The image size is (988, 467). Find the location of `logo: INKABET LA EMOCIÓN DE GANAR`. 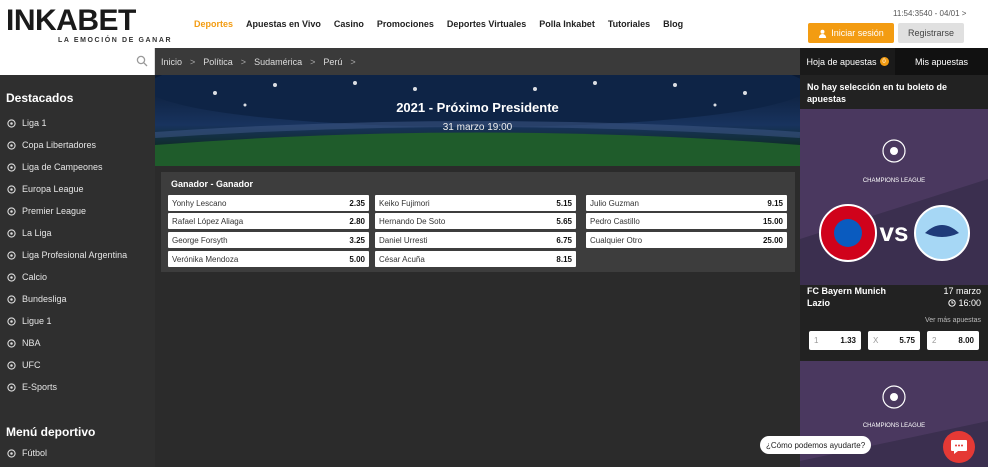

logo: INKABET LA EMOCIÓN DE GANAR is located at coordinates (89, 24).